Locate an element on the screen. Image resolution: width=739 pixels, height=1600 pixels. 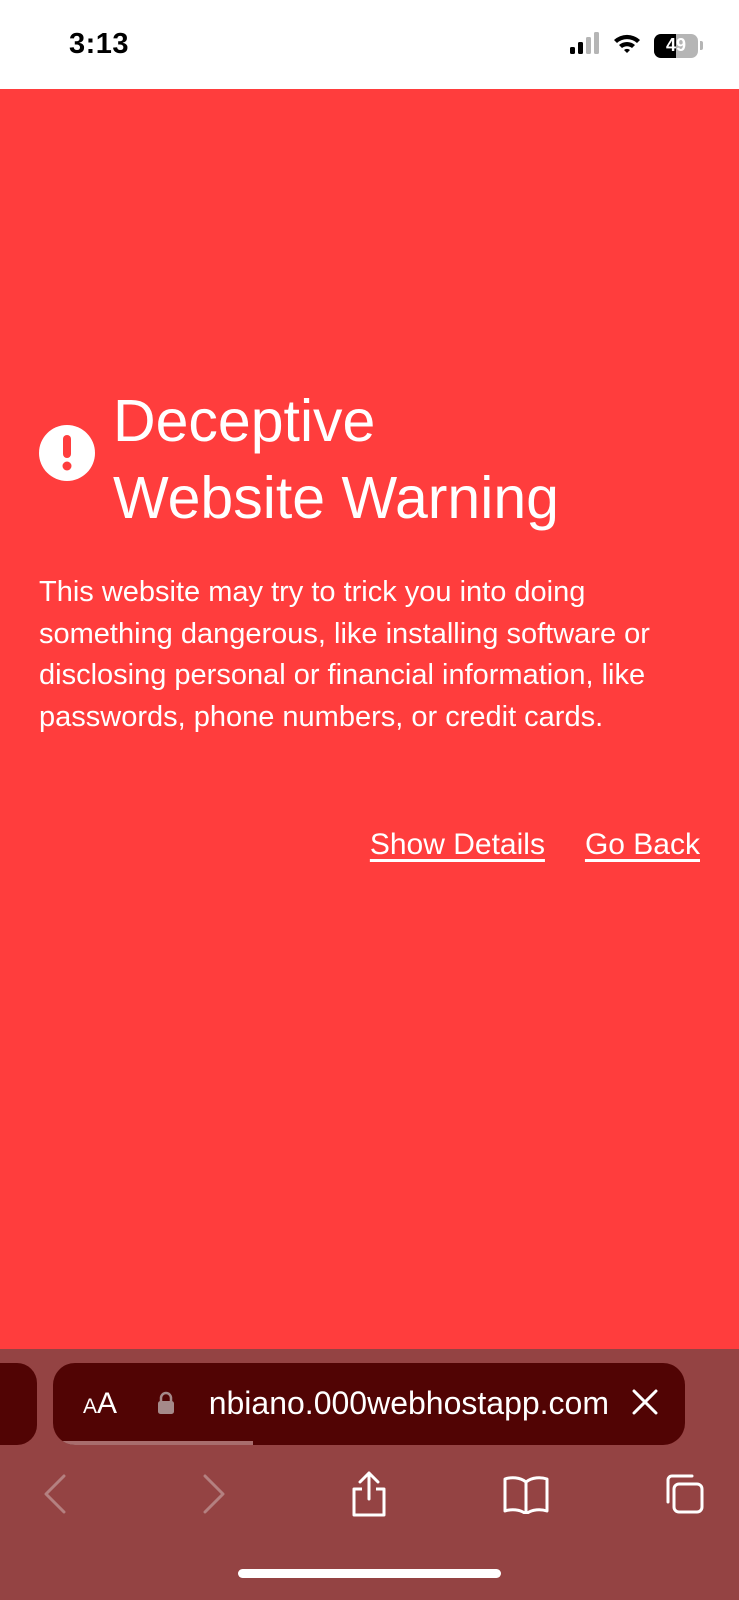
home-indicator is located at coordinates (369, 1573).